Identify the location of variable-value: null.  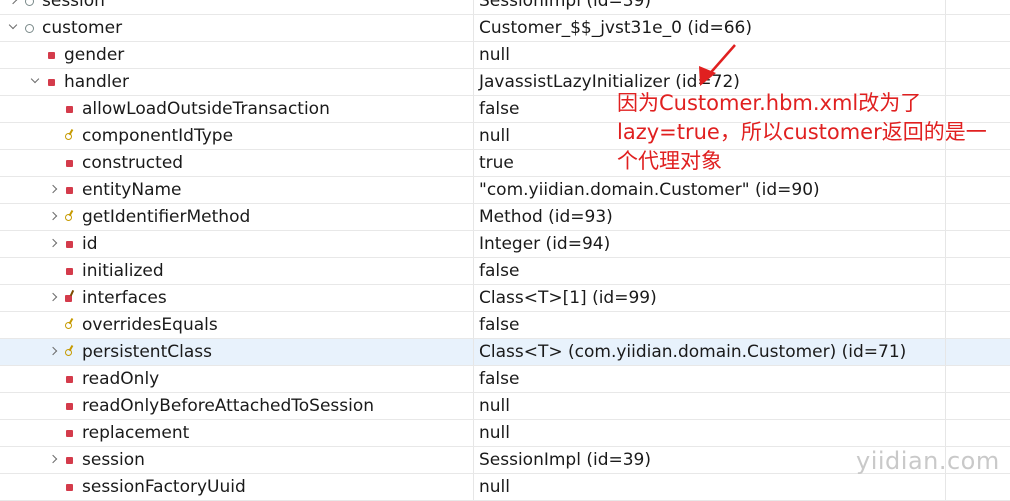
(494, 55).